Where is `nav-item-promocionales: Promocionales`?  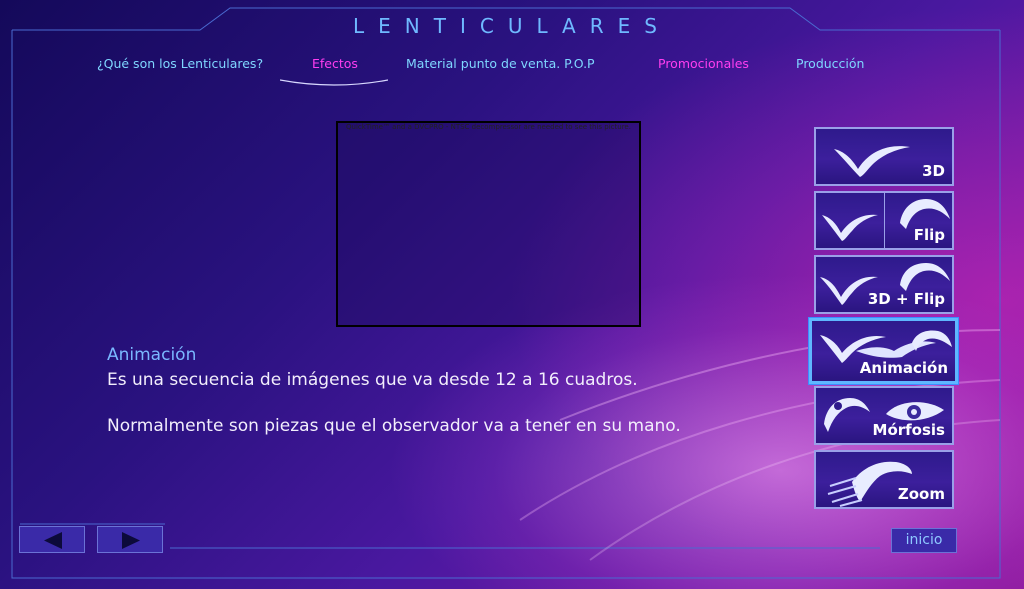 nav-item-promocionales: Promocionales is located at coordinates (703, 63).